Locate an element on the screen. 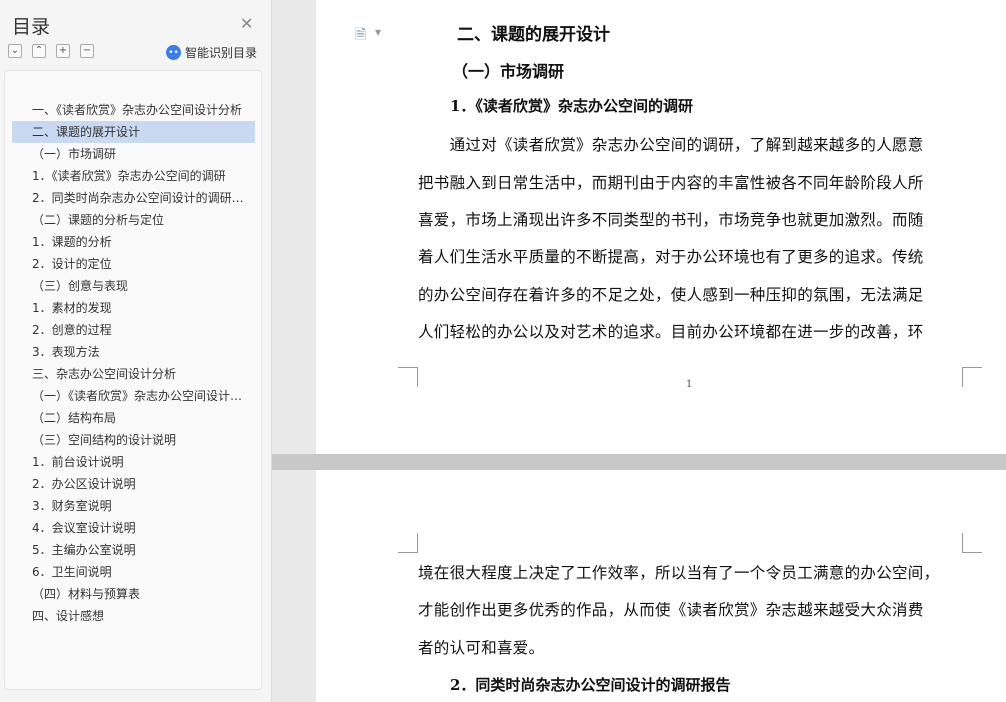 This screenshot has width=1006, height=702. page-number: 1 is located at coordinates (689, 384).